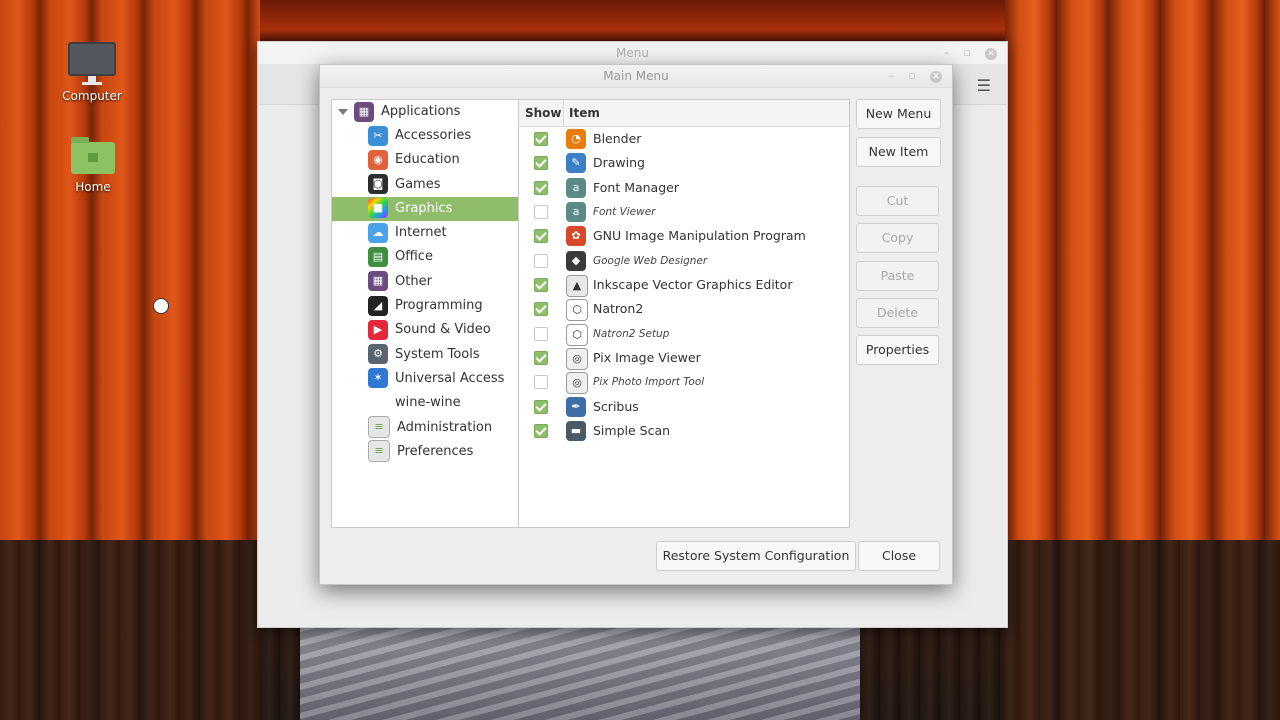 This screenshot has width=1280, height=720. I want to click on tree-item-label: Preferences, so click(435, 451).